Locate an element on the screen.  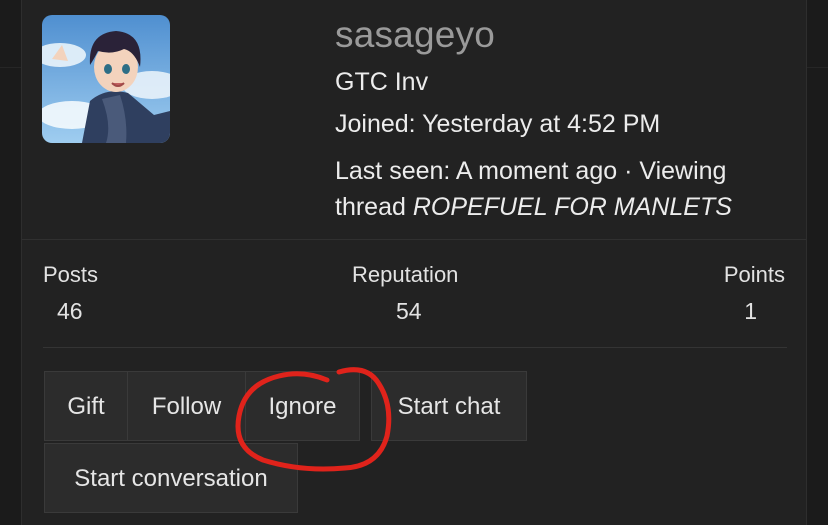
joined-date: Joined: Yesterday at 4:52 PM is located at coordinates (498, 124).